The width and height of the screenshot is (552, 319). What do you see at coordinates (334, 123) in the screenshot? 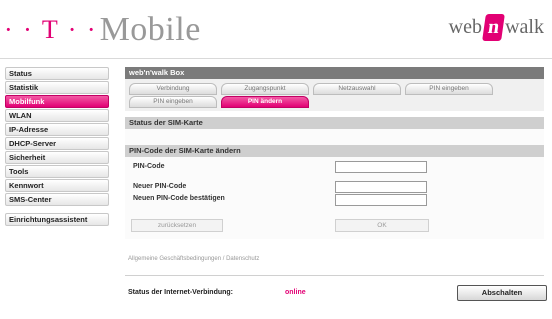
I see `sim-status-heading: Status der SIM-Karte` at bounding box center [334, 123].